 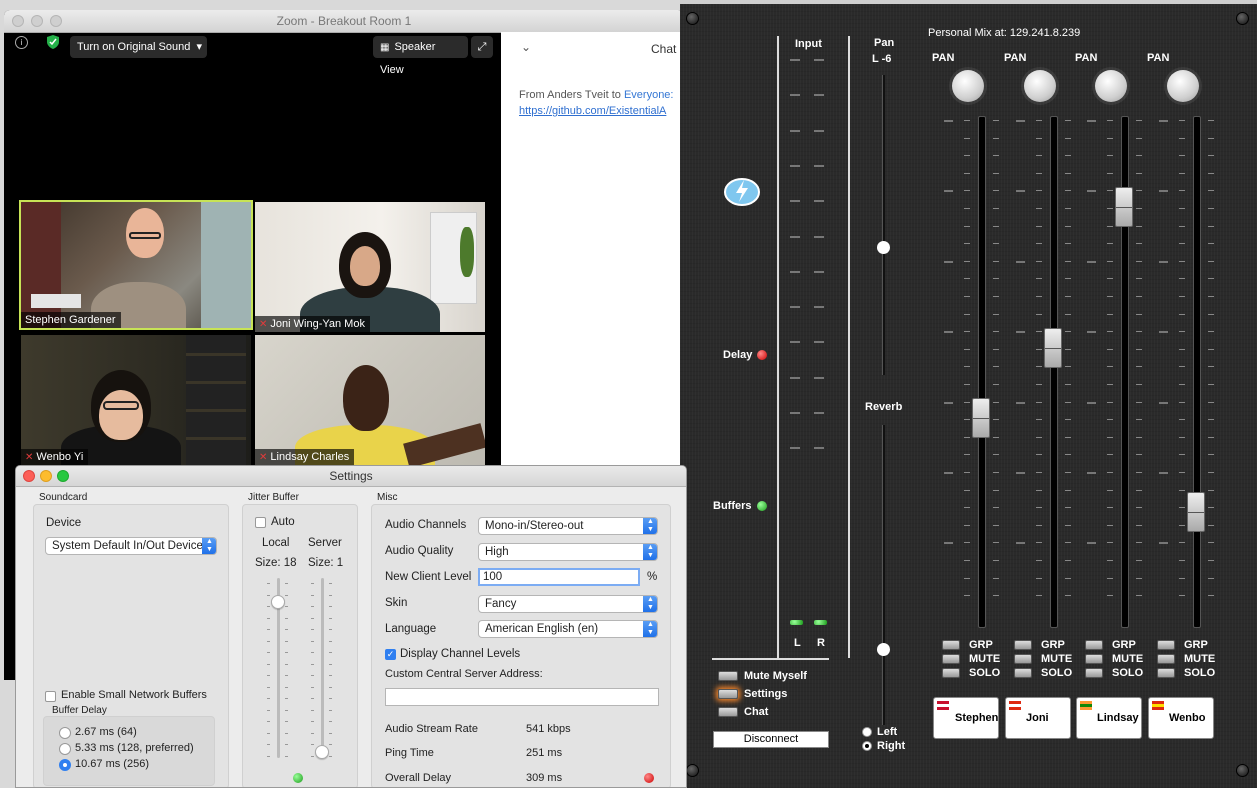 What do you see at coordinates (50, 696) in the screenshot?
I see `small-buffers-checkbox` at bounding box center [50, 696].